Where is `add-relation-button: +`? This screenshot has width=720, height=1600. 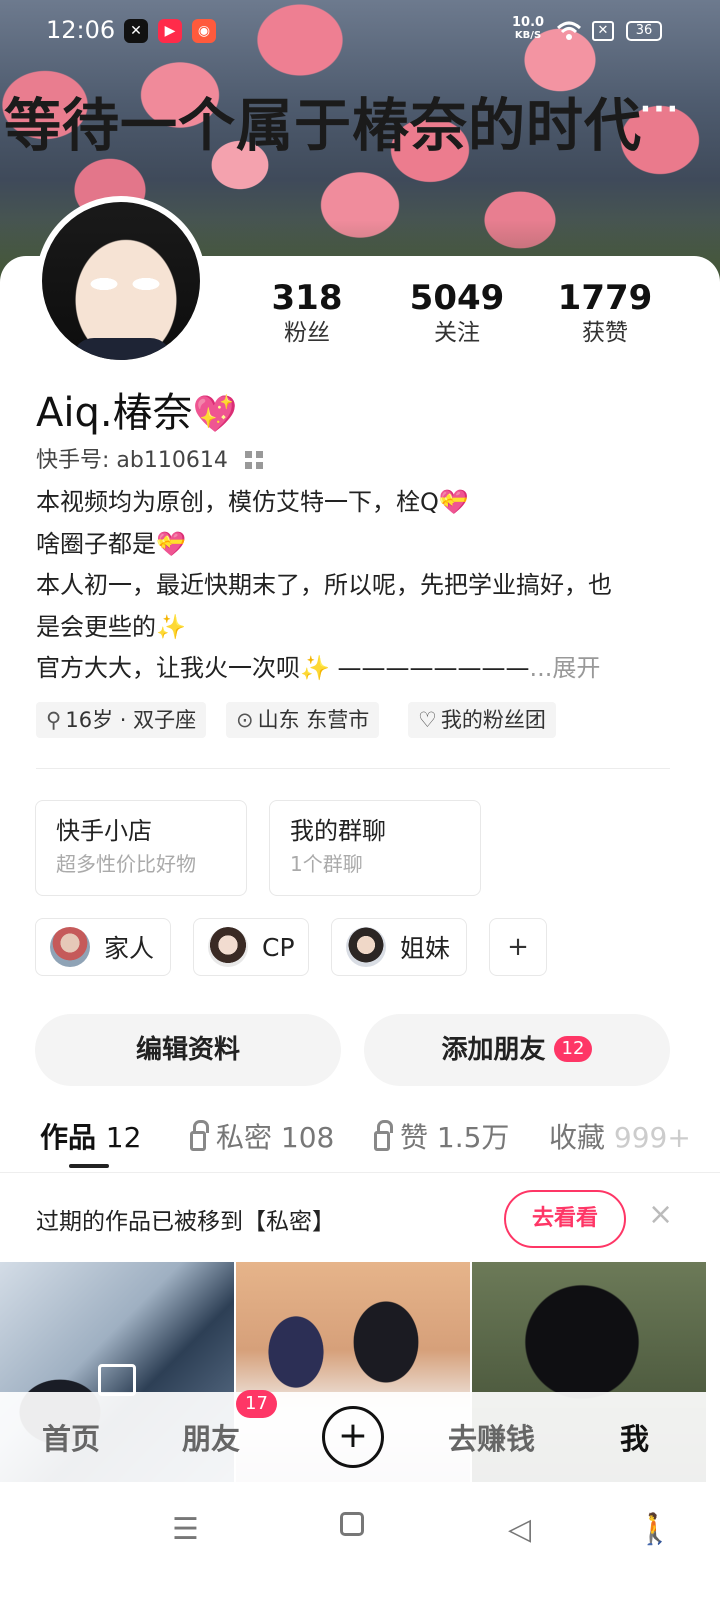
add-relation-button: + is located at coordinates (518, 947).